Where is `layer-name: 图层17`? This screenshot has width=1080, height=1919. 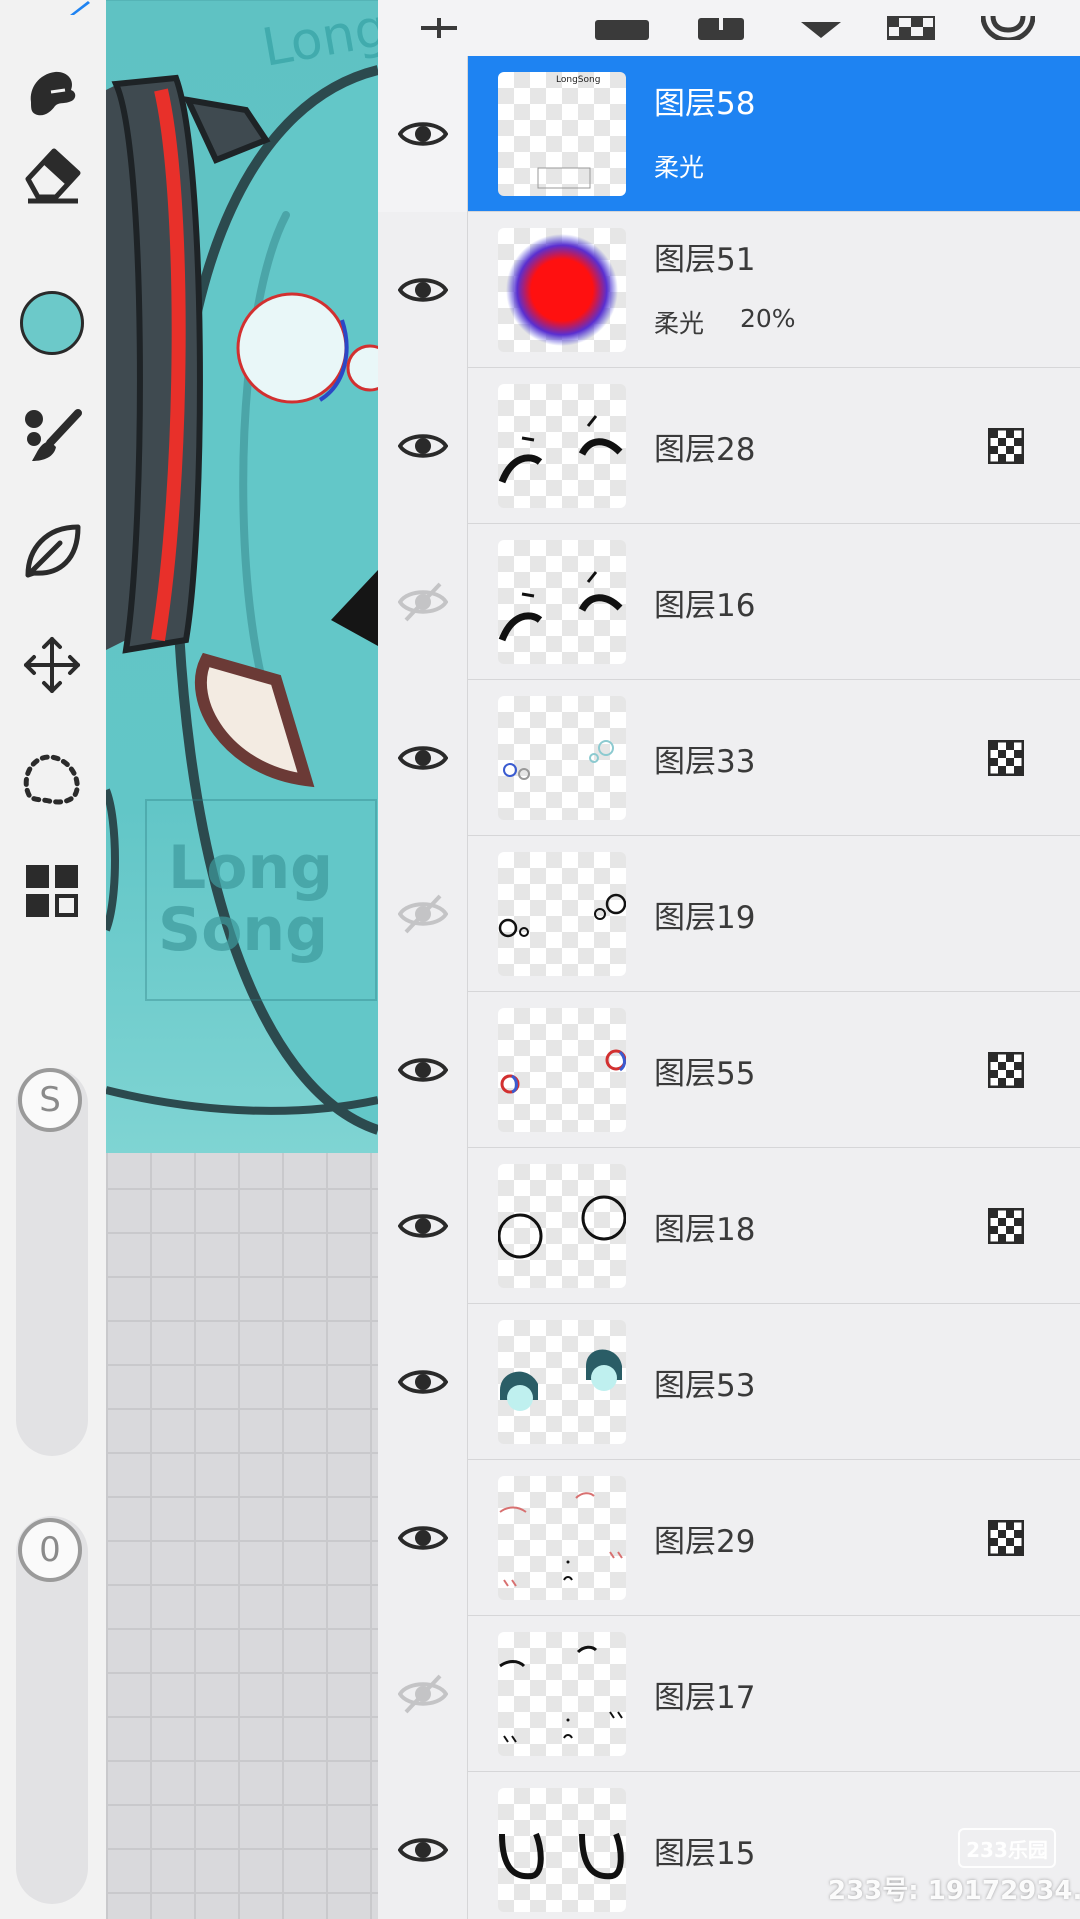
layer-name: 图层17 is located at coordinates (705, 1698).